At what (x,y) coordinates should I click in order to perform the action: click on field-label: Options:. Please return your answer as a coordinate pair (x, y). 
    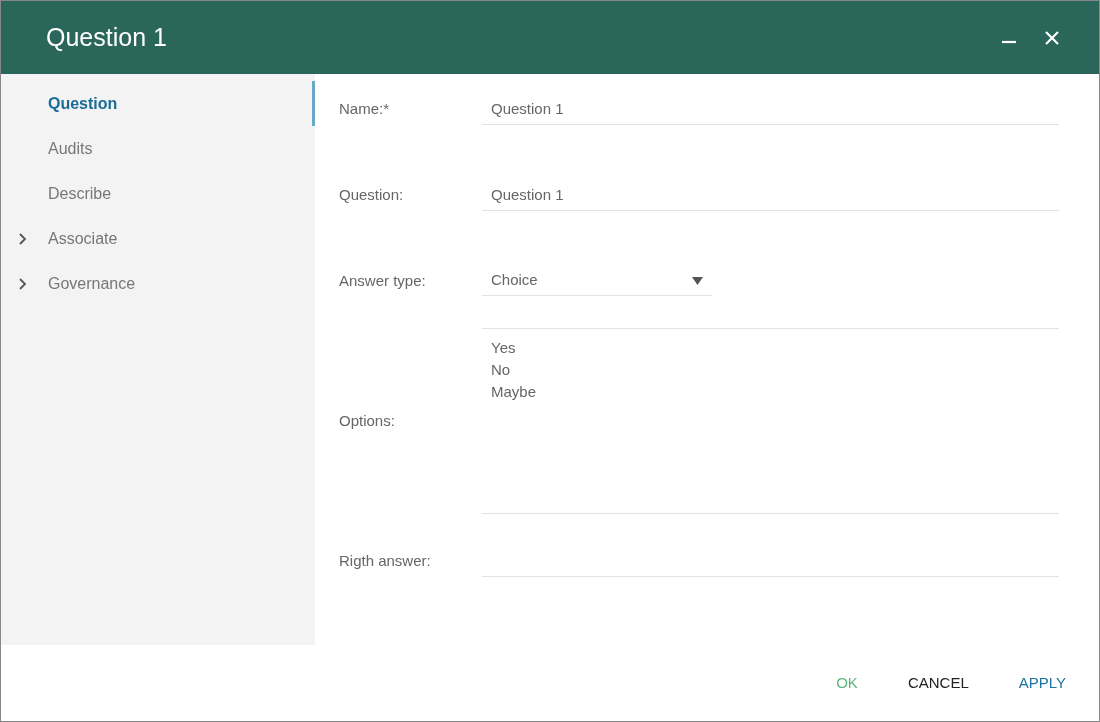
    Looking at the image, I should click on (367, 420).